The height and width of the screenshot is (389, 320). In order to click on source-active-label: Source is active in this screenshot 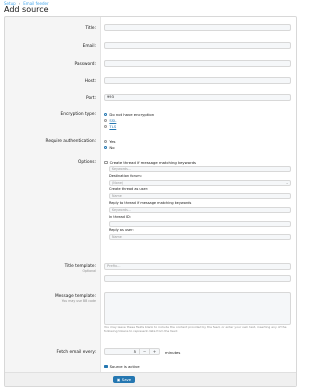, I will do `click(124, 366)`.